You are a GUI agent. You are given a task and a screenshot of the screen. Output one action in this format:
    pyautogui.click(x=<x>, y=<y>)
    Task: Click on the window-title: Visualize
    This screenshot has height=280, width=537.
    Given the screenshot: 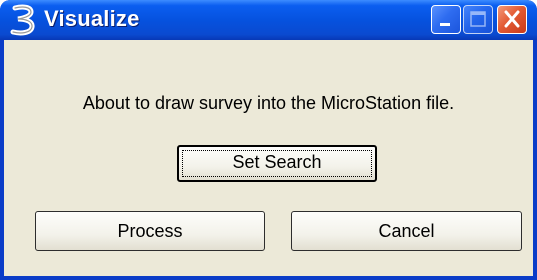 What is the action you would take?
    pyautogui.click(x=92, y=18)
    